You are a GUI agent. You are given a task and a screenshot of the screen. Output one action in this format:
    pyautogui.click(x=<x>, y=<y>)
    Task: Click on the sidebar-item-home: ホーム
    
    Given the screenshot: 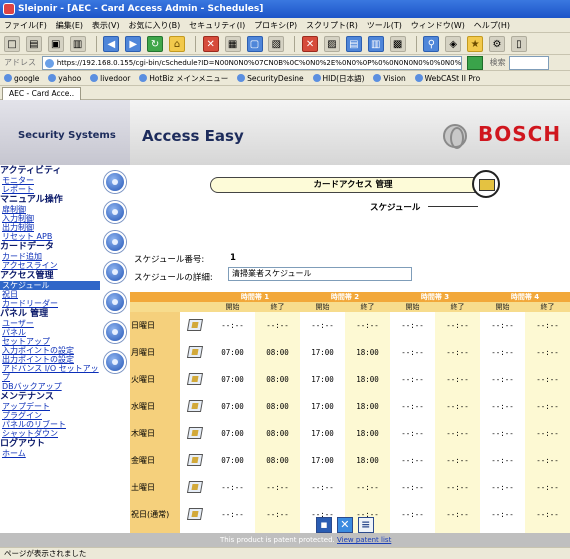 What is the action you would take?
    pyautogui.click(x=50, y=453)
    